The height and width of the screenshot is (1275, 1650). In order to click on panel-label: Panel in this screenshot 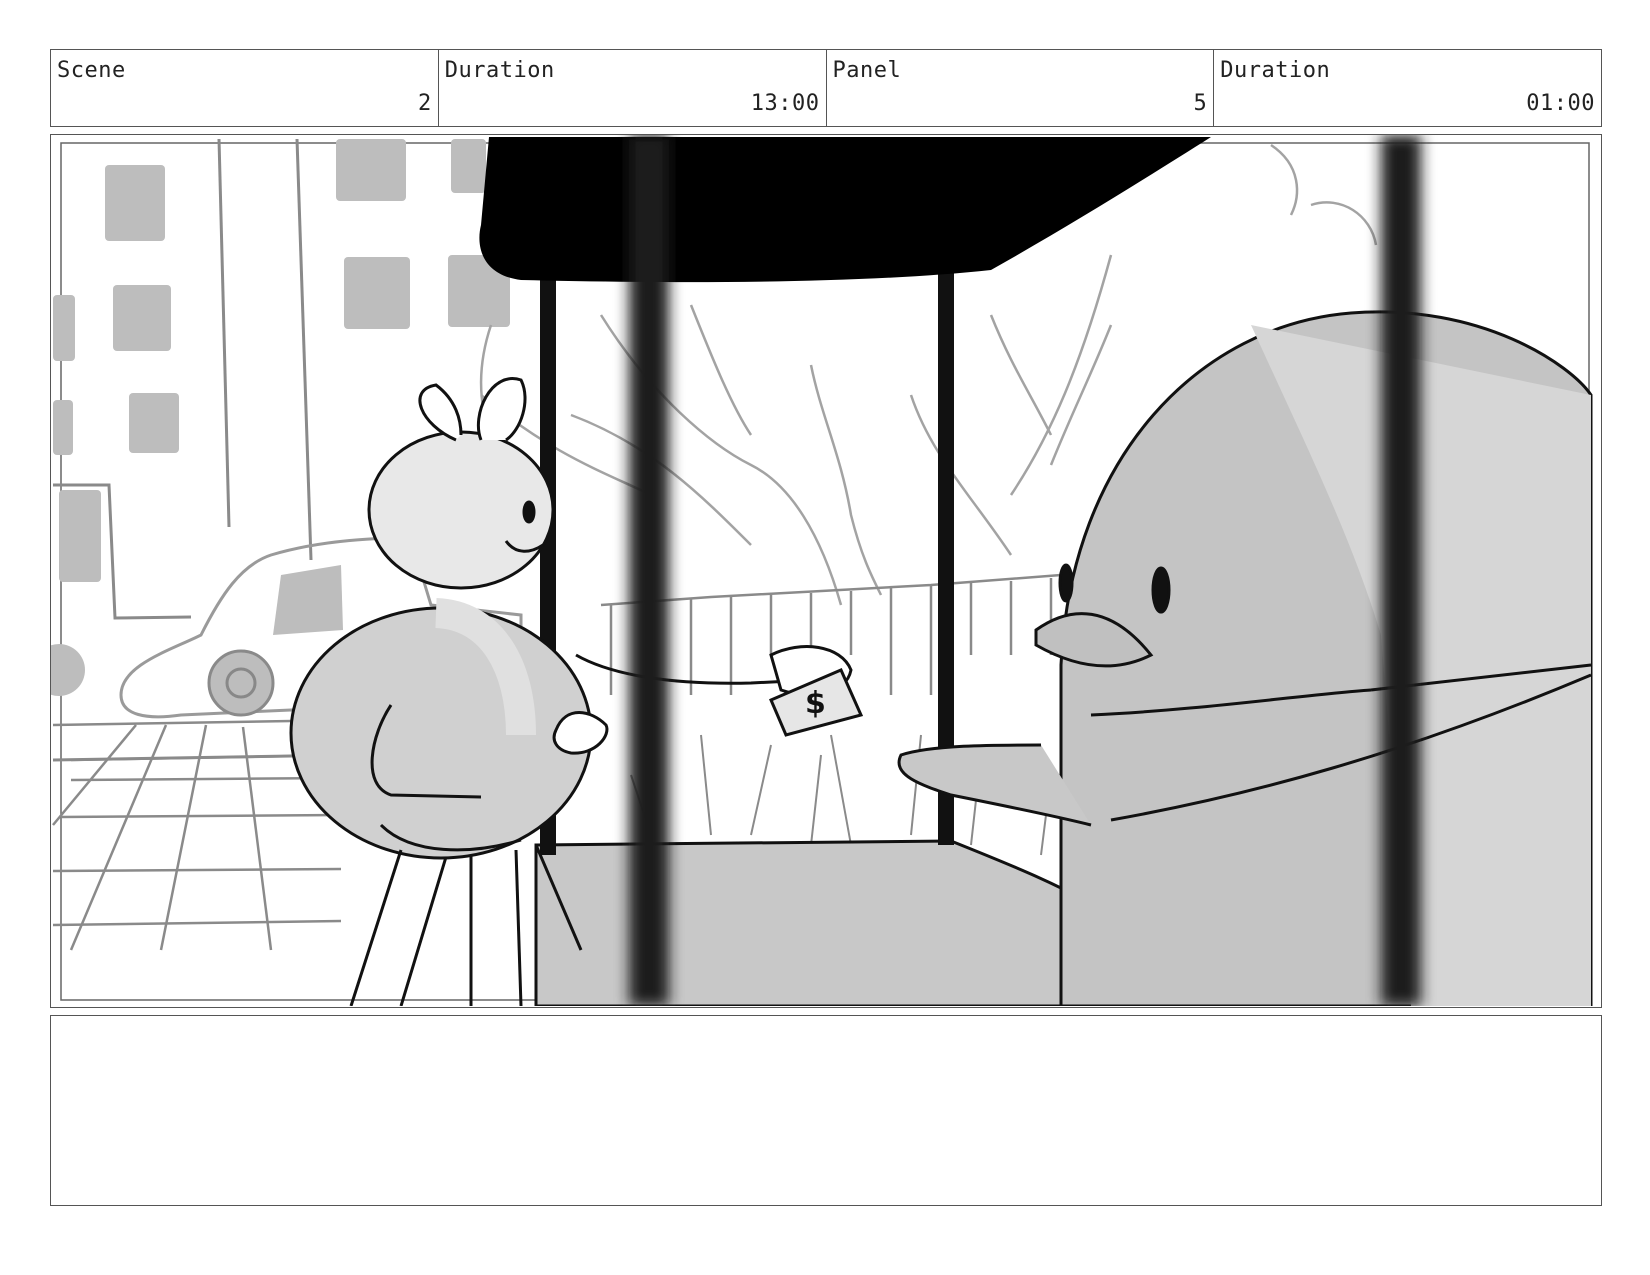, I will do `click(867, 70)`.